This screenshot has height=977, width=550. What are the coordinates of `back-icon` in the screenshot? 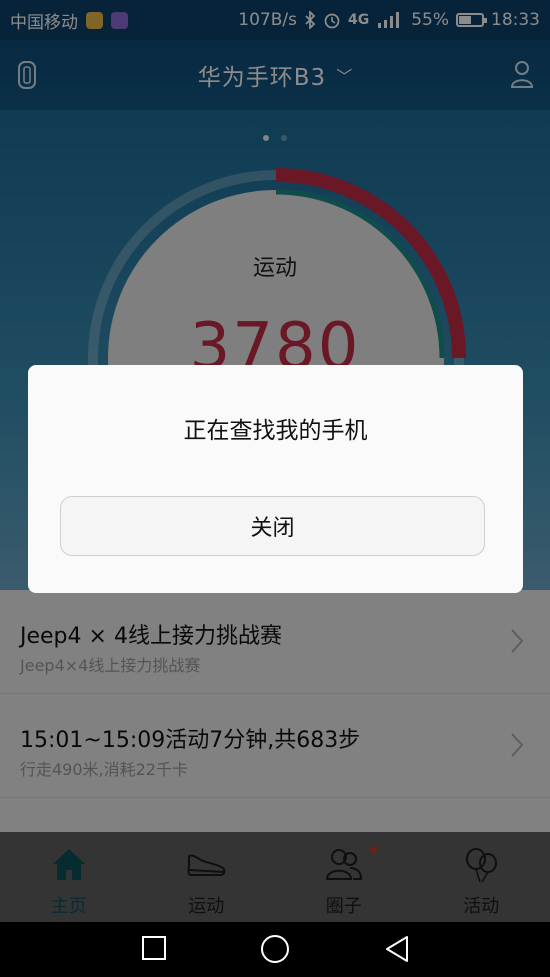 It's located at (397, 949).